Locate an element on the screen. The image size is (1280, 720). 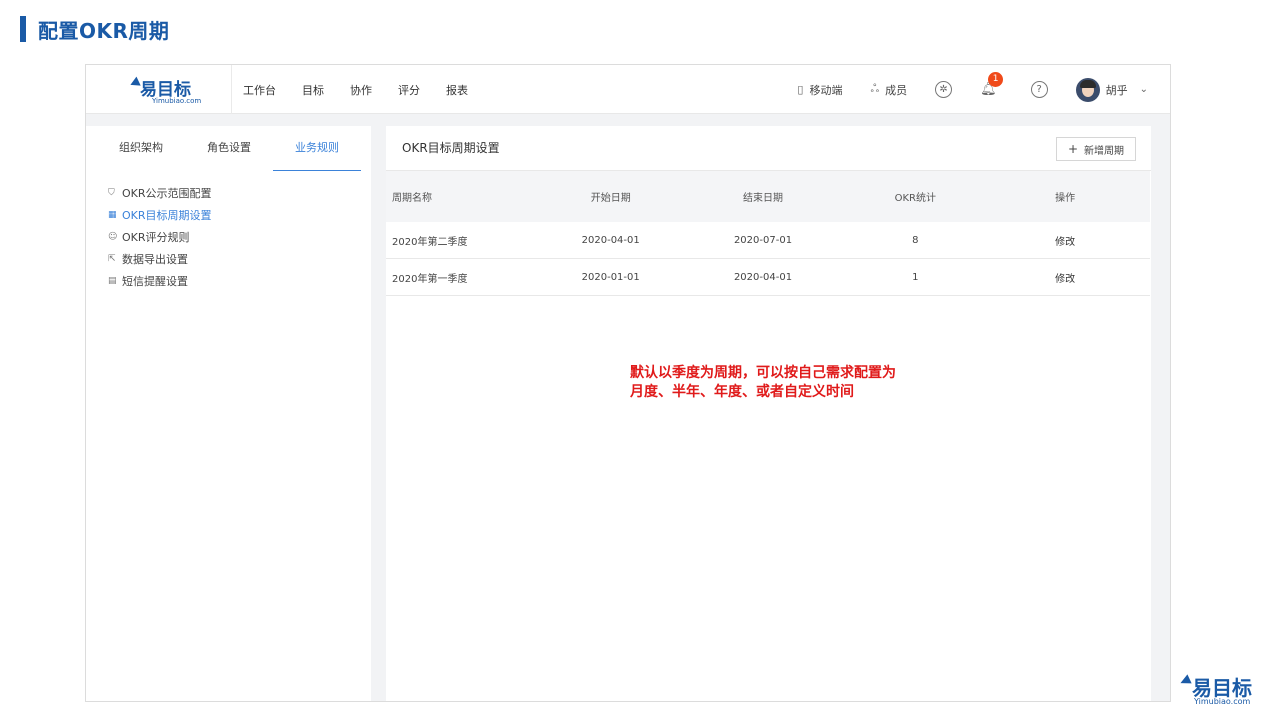
shield-icon: ⛉ is located at coordinates (111, 193).